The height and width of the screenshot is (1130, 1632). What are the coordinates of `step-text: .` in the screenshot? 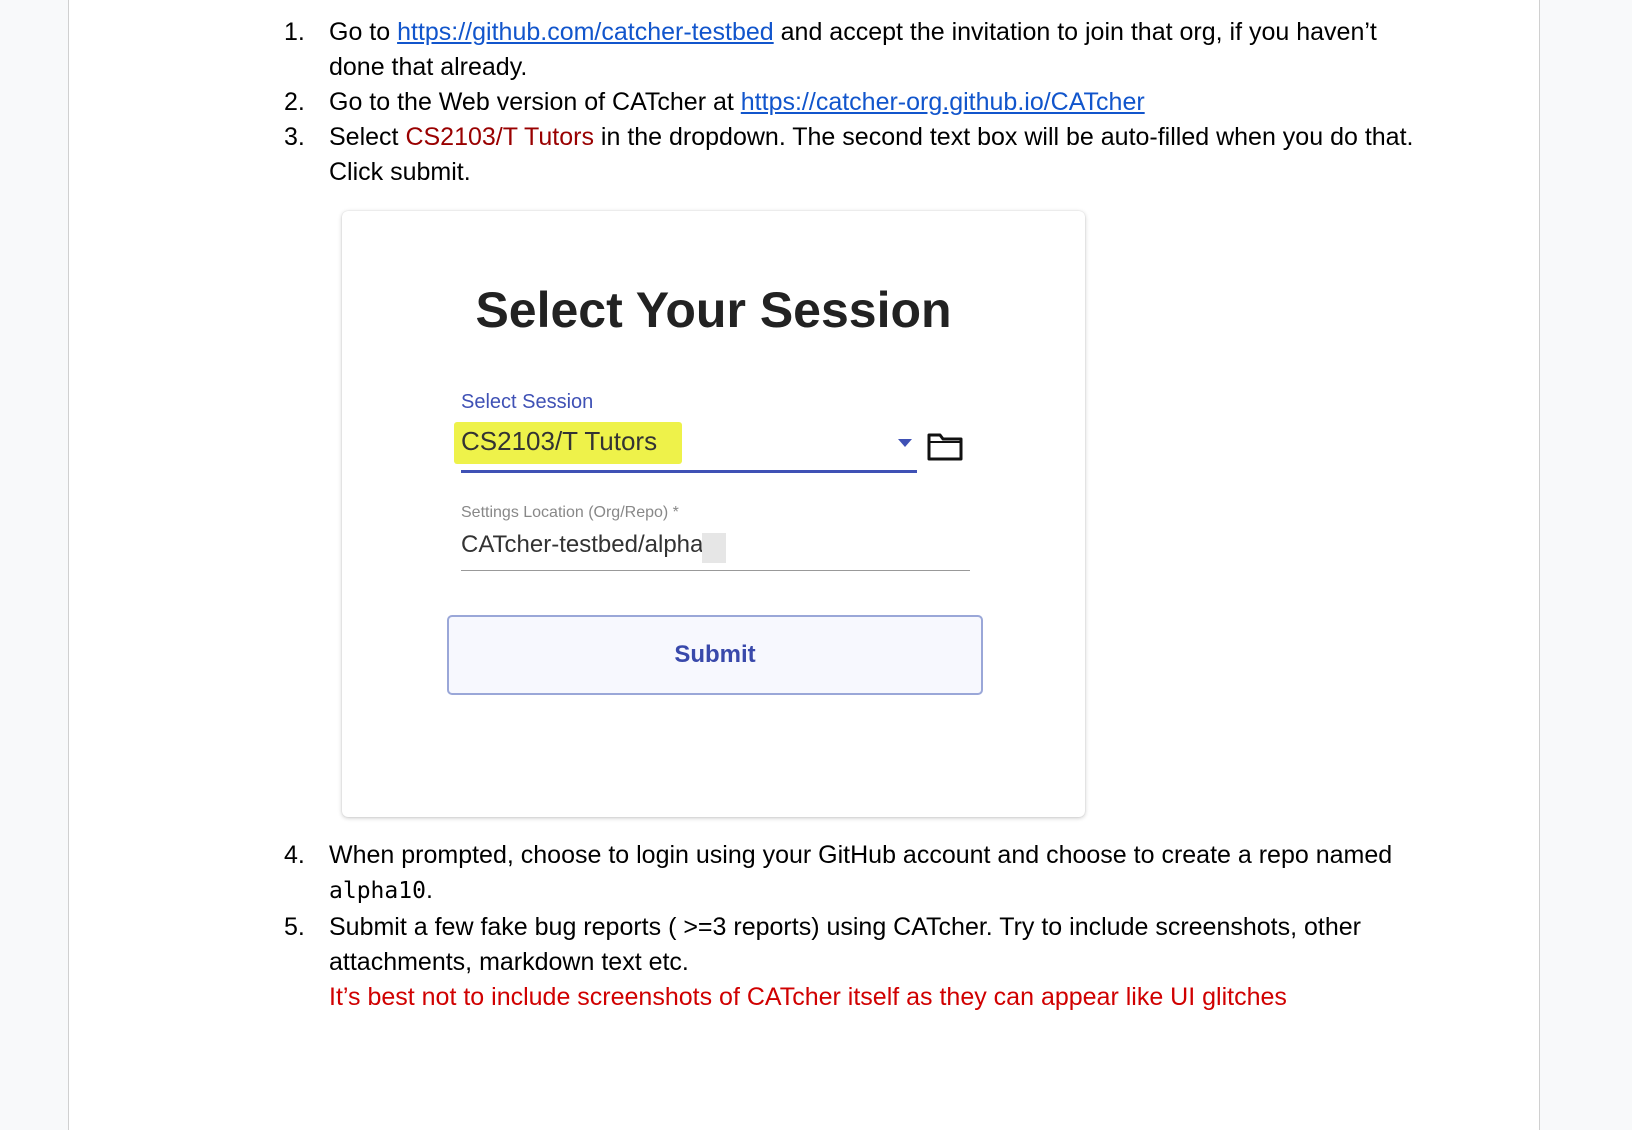 It's located at (429, 890).